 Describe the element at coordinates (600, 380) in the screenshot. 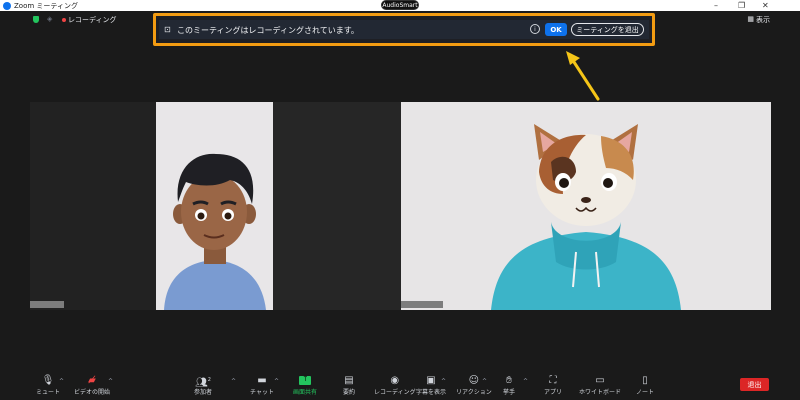

I see `whiteboard-icon: ▭` at that location.